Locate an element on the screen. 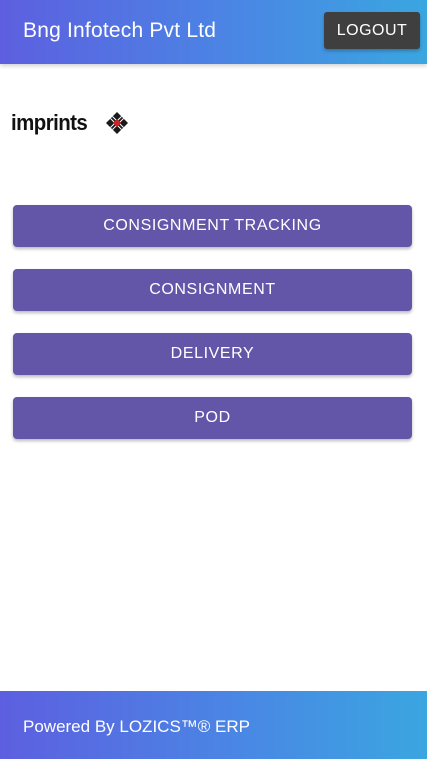 Image resolution: width=427 pixels, height=759 pixels. logo-text: imprints is located at coordinates (49, 122).